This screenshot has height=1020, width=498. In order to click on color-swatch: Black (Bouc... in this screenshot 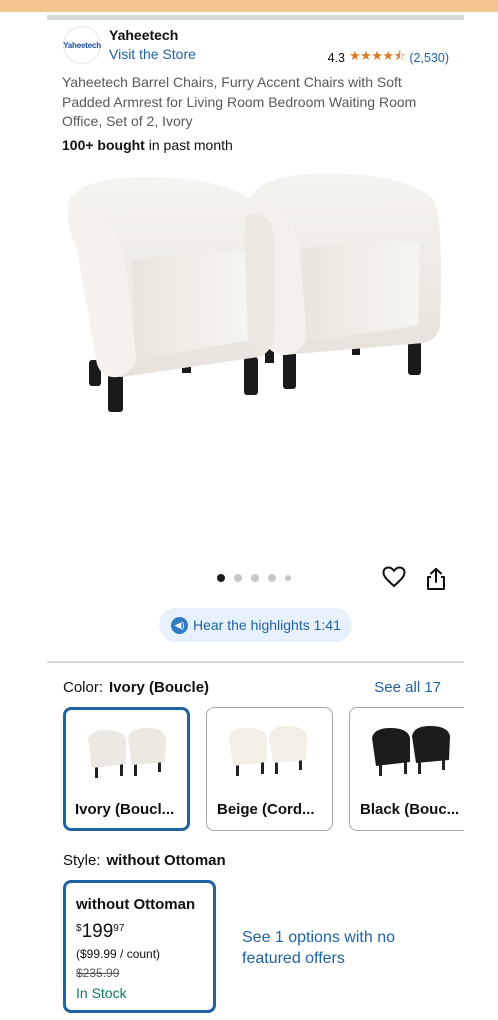, I will do `click(406, 769)`.